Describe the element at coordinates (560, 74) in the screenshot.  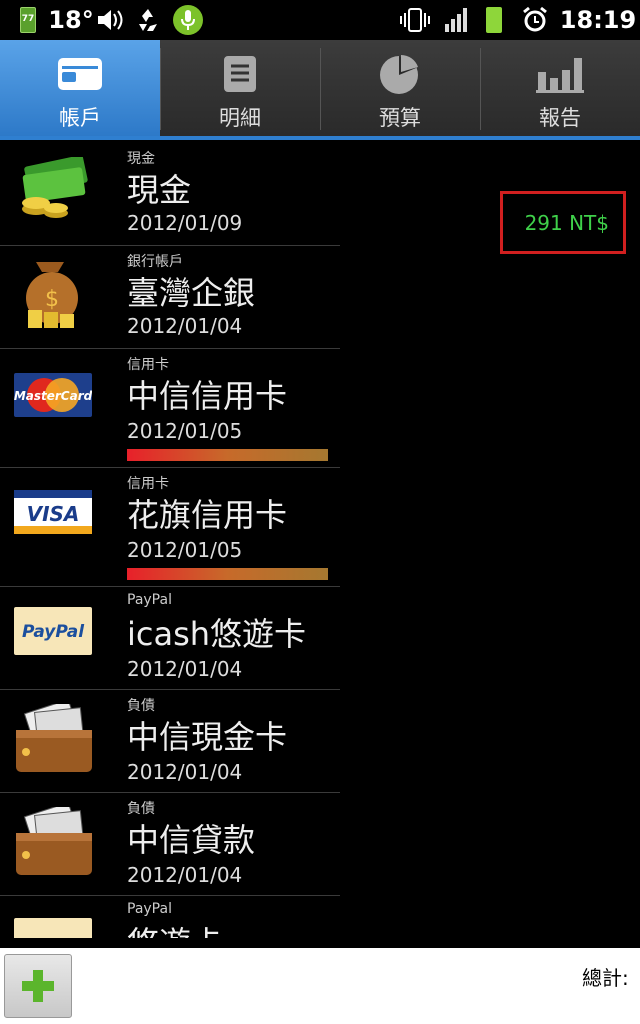
I see `bar-chart-icon` at that location.